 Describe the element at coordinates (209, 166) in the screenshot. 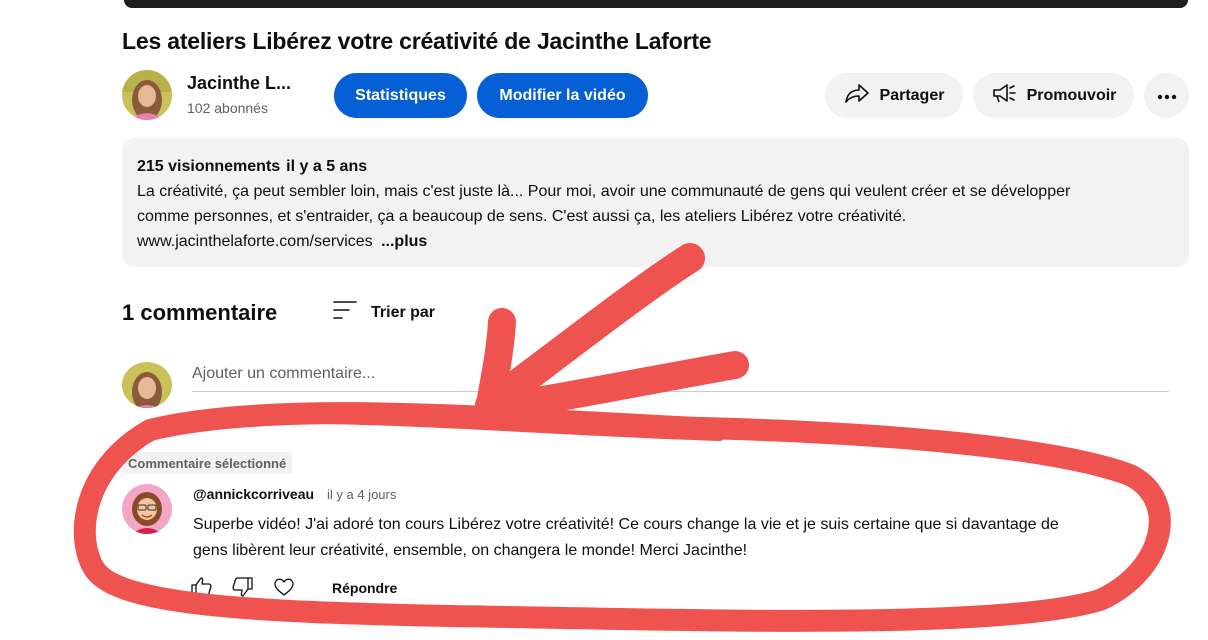

I see `view-count: 215 visionnements` at that location.